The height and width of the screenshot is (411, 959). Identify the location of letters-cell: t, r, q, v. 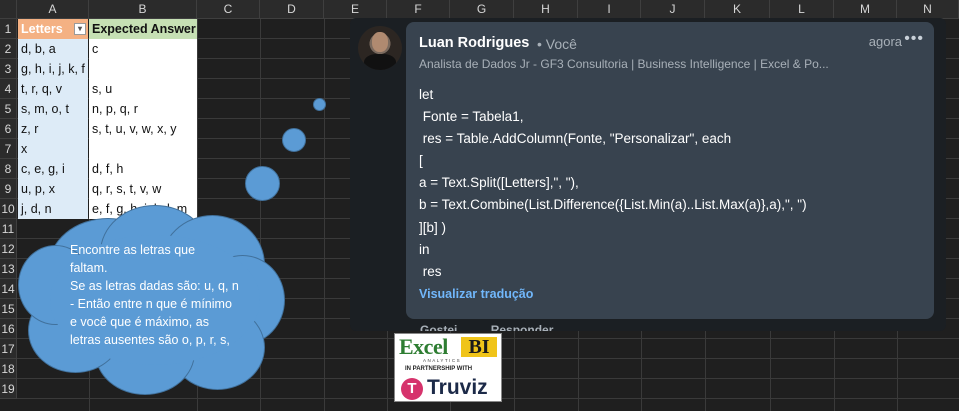
(53, 89).